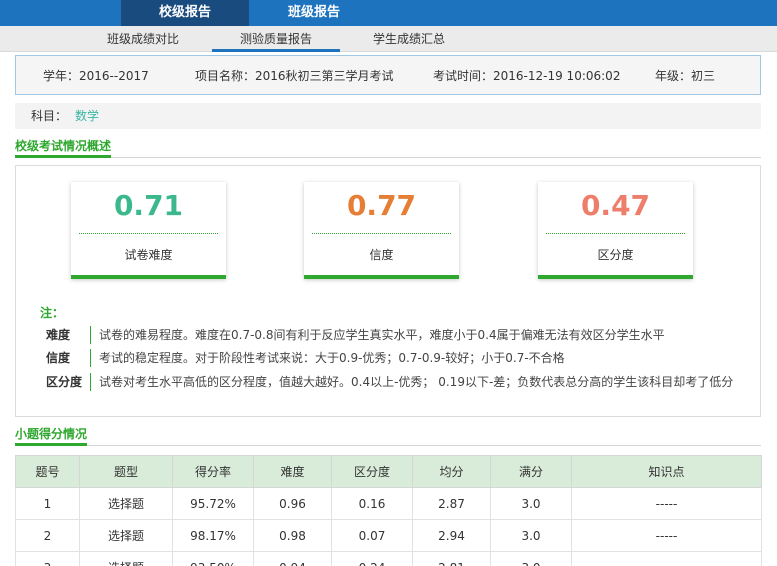 Image resolution: width=777 pixels, height=566 pixels. What do you see at coordinates (372, 535) in the screenshot?
I see `cell-discrimination: 0.07` at bounding box center [372, 535].